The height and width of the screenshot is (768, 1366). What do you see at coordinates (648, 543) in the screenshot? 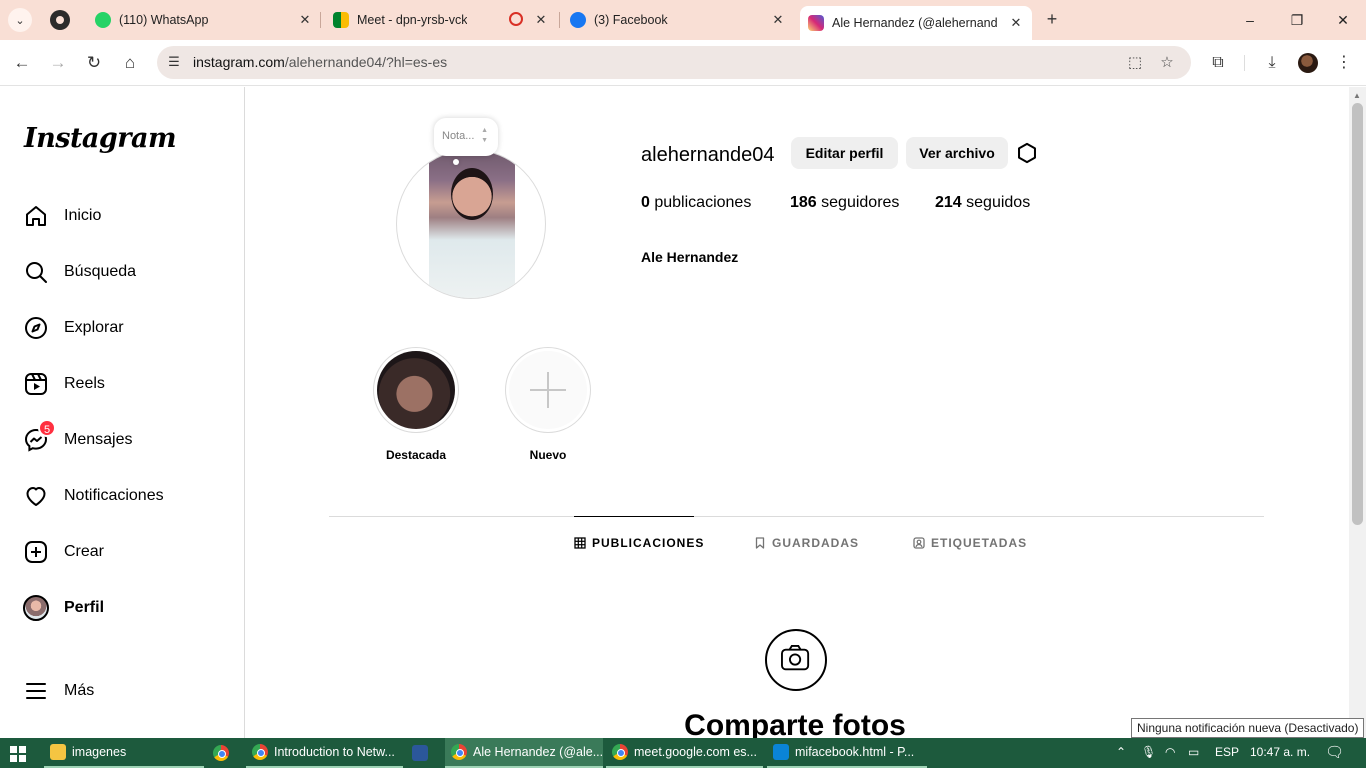
I see `tab-label: PUBLICACIONES` at bounding box center [648, 543].